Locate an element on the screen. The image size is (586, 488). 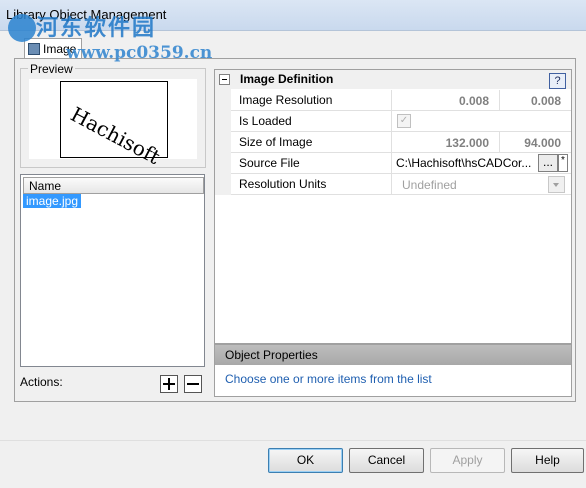
property-name: Is Loaded is located at coordinates (265, 121).